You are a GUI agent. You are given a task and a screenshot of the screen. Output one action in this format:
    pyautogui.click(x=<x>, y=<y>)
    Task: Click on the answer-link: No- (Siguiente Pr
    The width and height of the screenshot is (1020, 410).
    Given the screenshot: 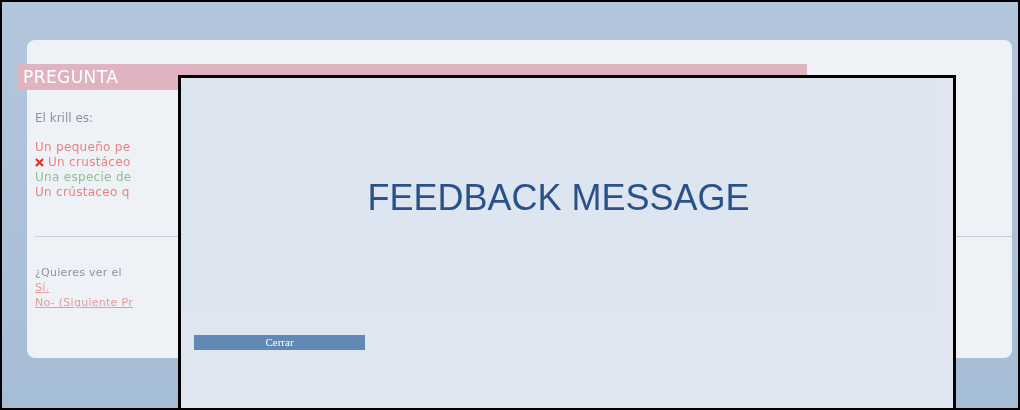 What is the action you would take?
    pyautogui.click(x=84, y=302)
    